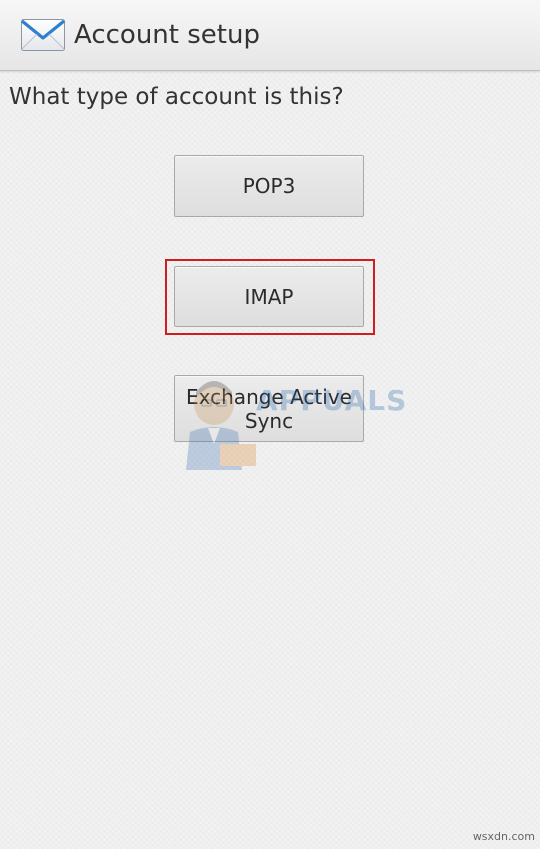  Describe the element at coordinates (270, 35) in the screenshot. I see `action-bar: Account setup` at that location.